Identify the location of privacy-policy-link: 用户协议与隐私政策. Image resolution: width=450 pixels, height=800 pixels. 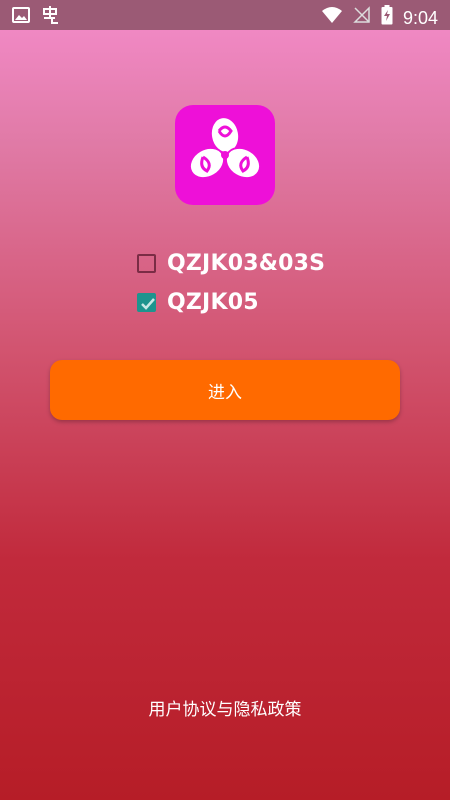
(225, 707).